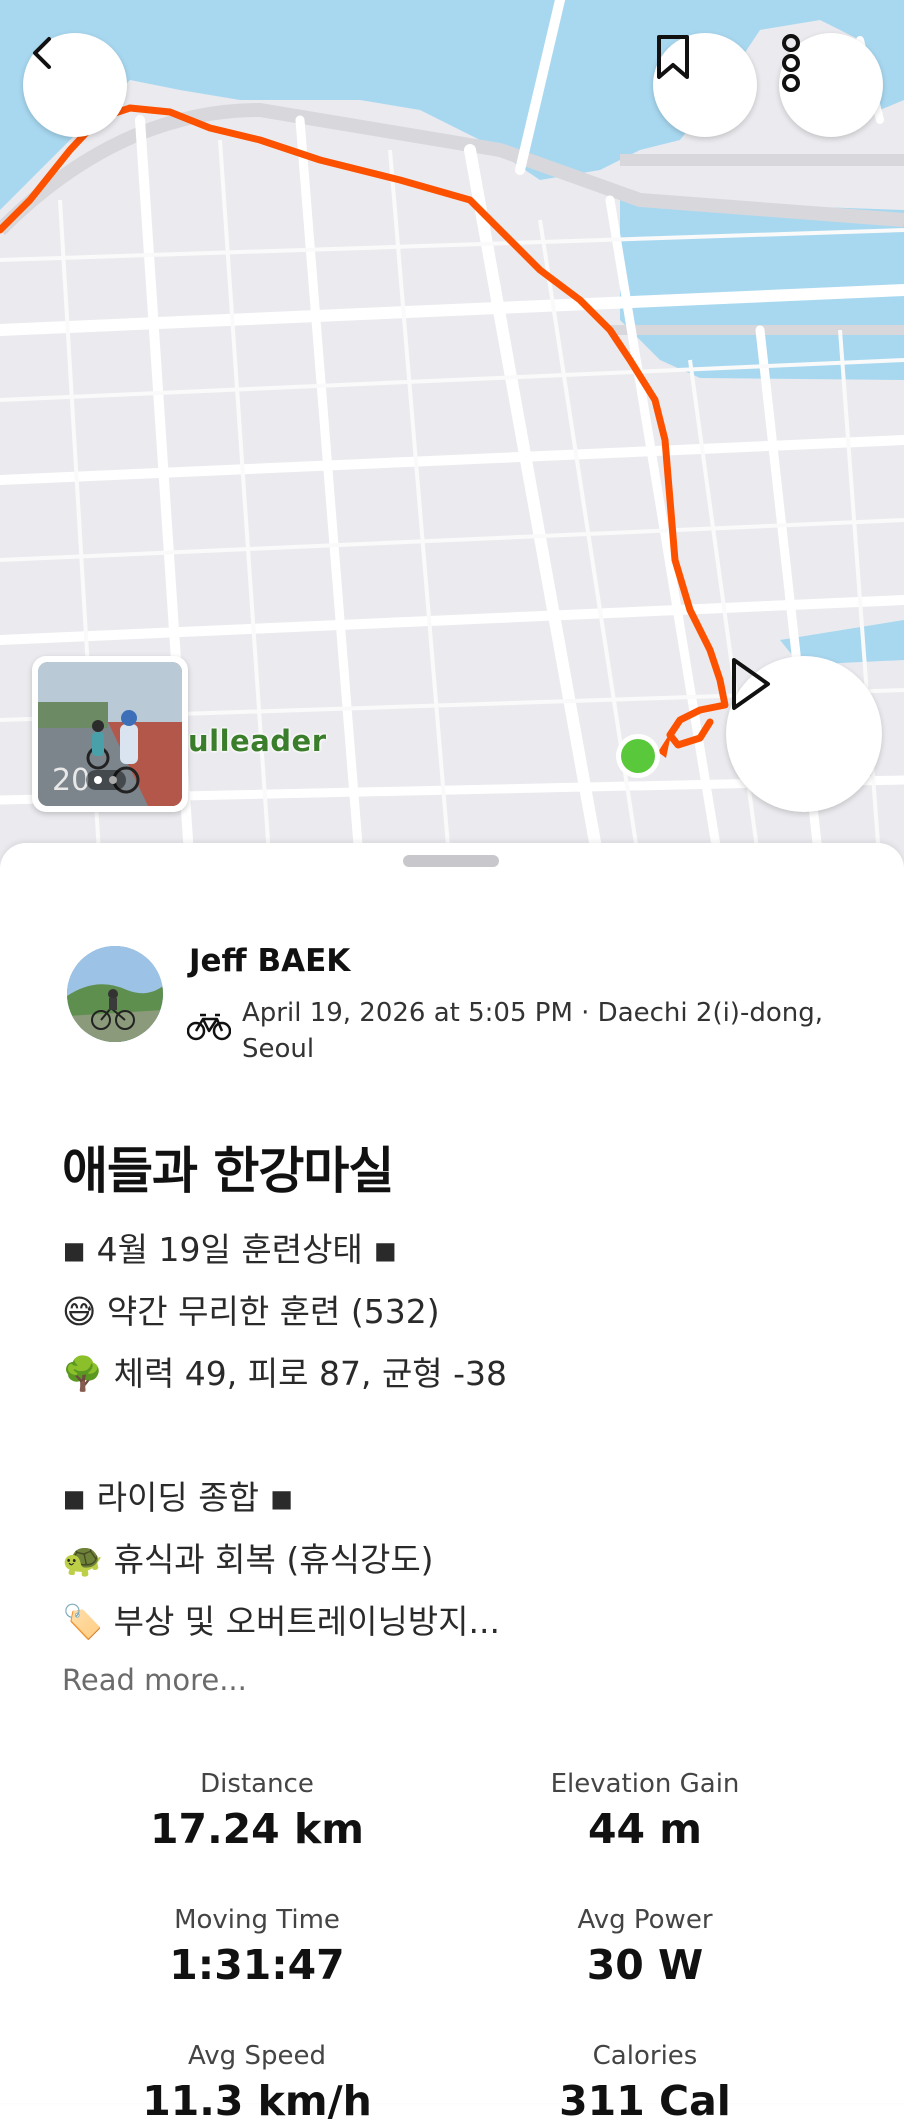 The width and height of the screenshot is (904, 2125). What do you see at coordinates (257, 2101) in the screenshot?
I see `stat-value: 11.3 km/h` at bounding box center [257, 2101].